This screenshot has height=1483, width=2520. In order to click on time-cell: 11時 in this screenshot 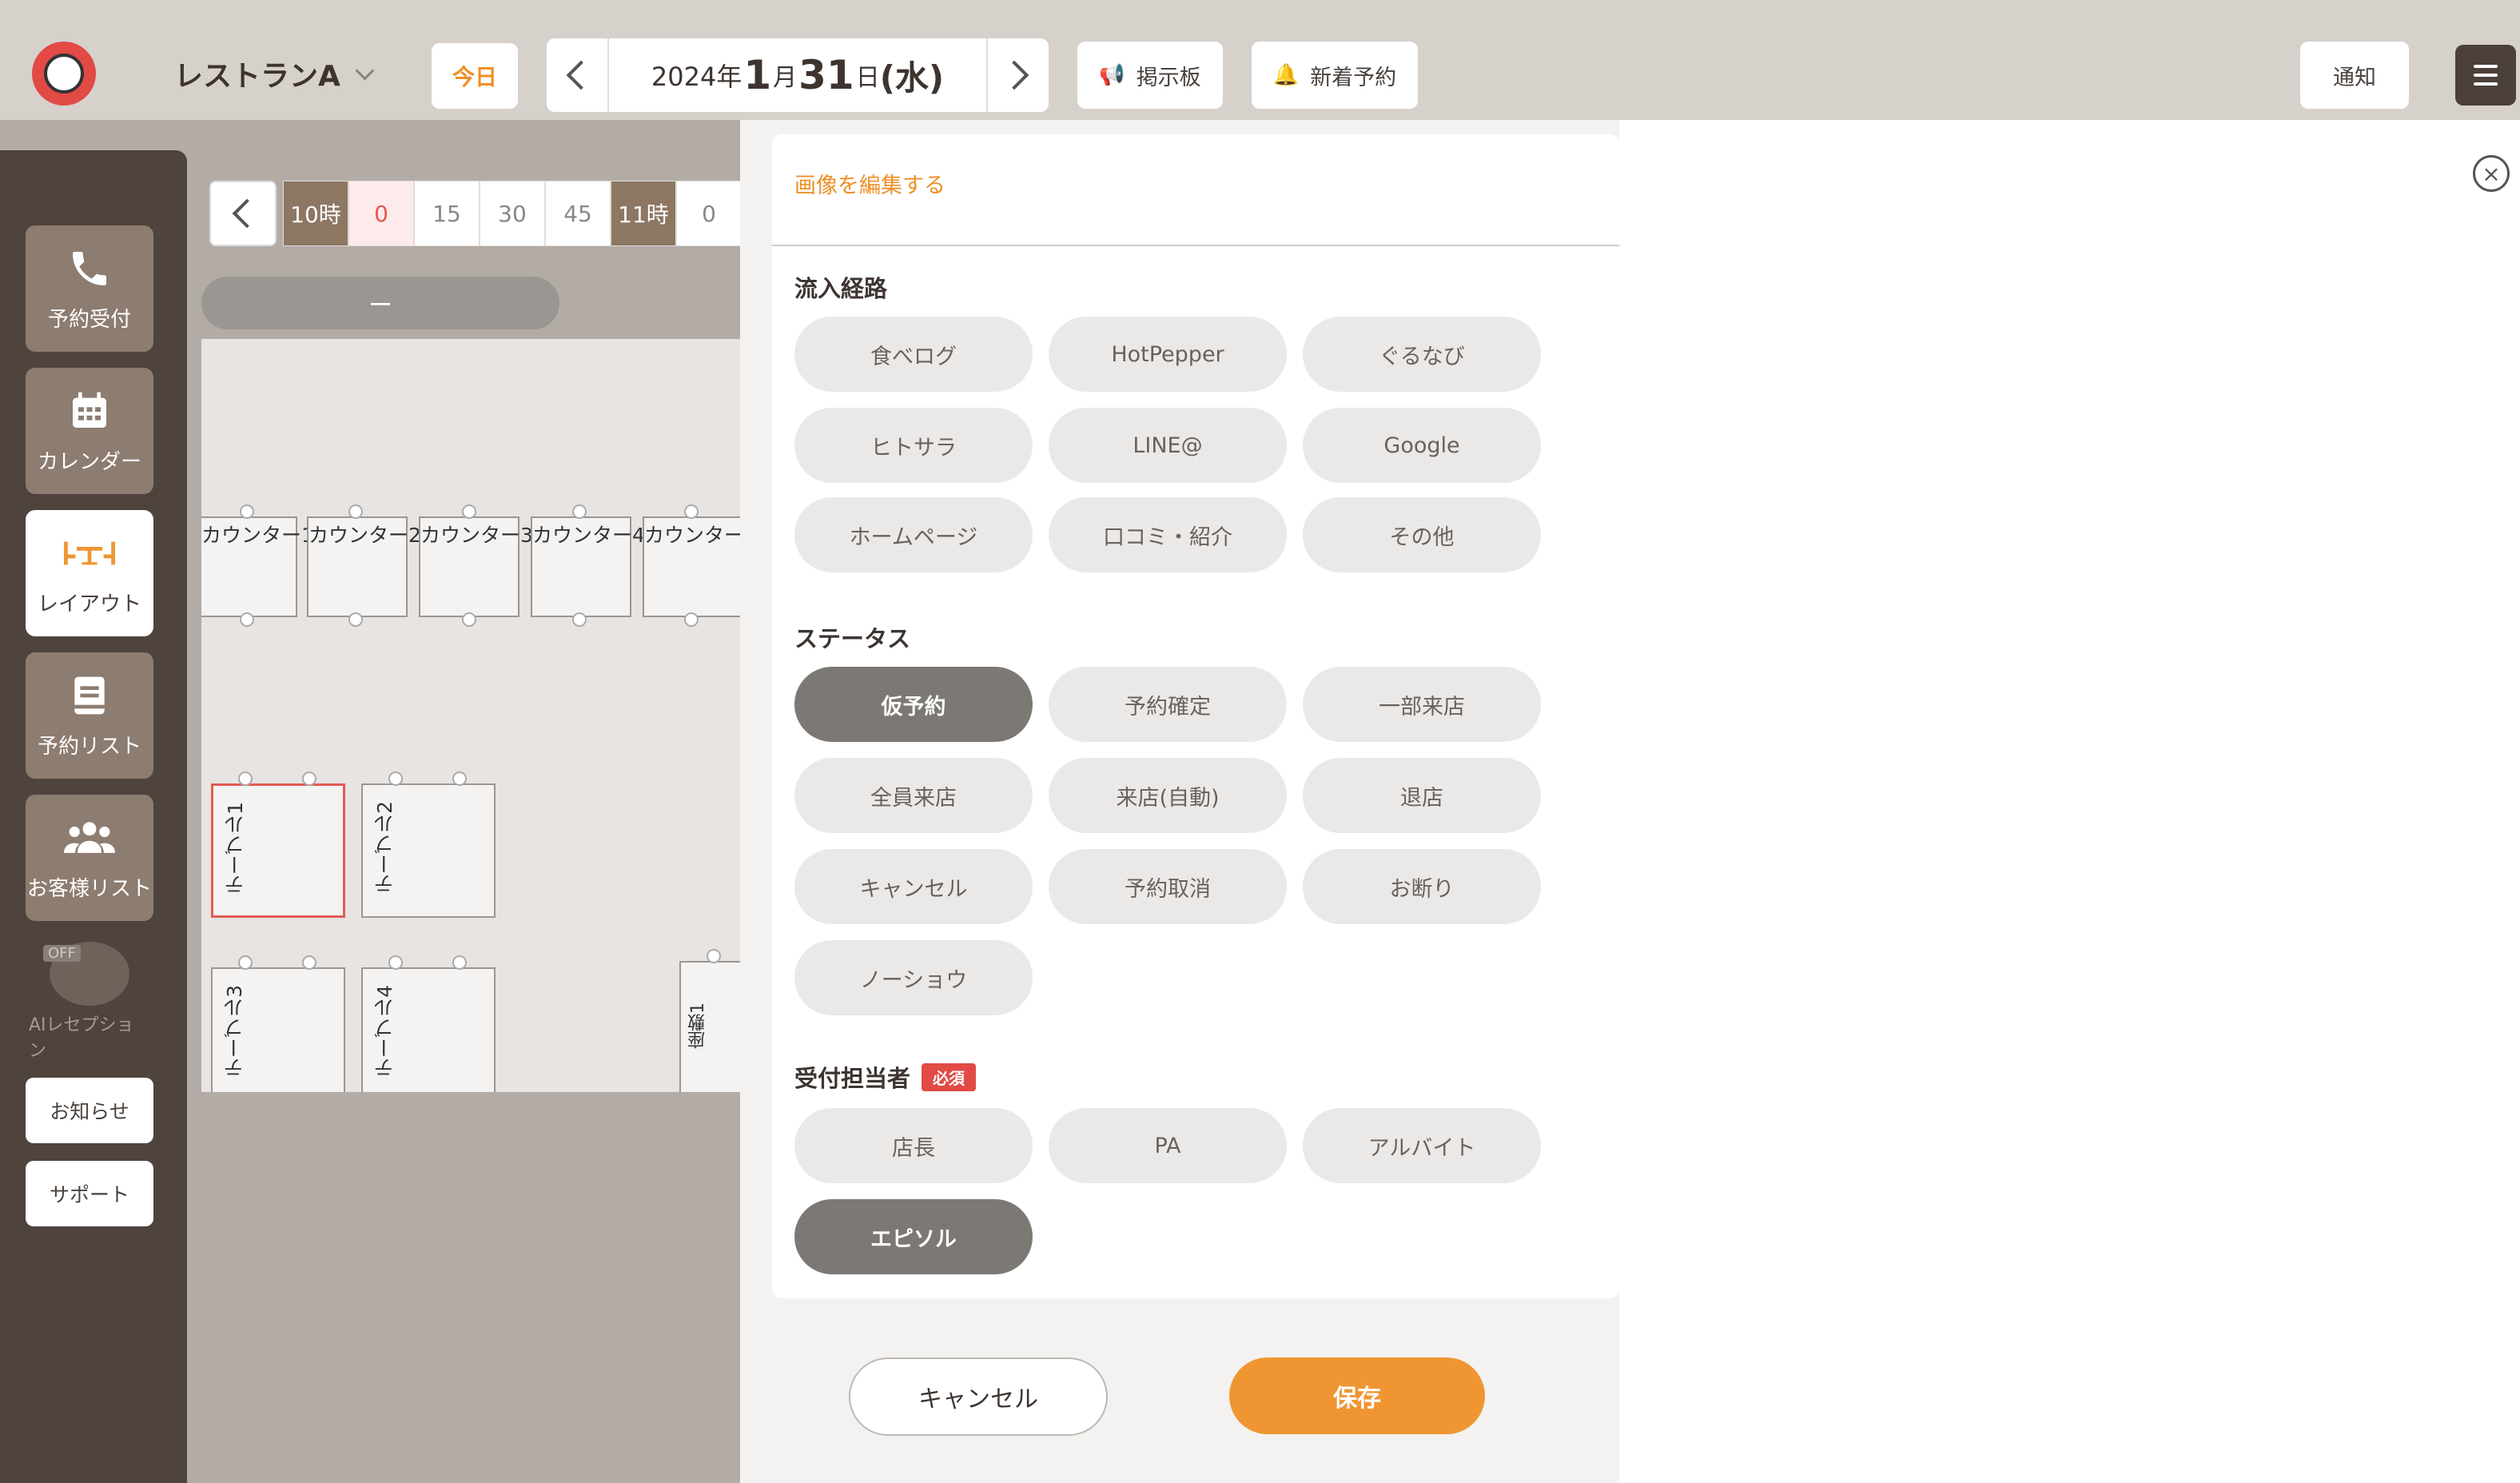, I will do `click(643, 213)`.